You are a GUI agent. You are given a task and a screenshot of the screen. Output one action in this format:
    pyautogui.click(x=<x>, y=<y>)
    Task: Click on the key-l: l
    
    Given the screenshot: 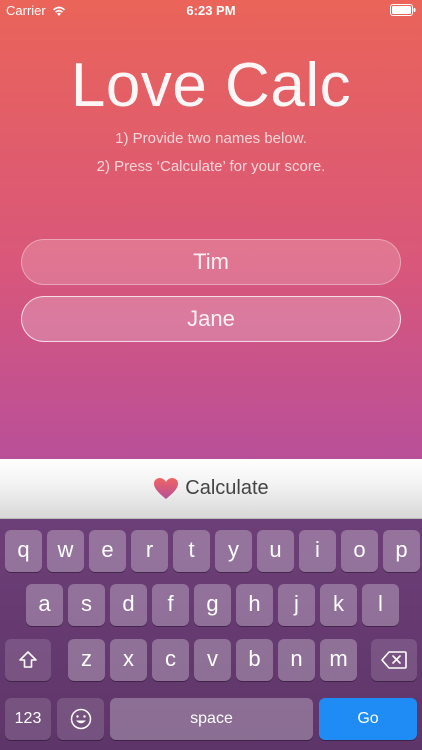 What is the action you would take?
    pyautogui.click(x=380, y=605)
    